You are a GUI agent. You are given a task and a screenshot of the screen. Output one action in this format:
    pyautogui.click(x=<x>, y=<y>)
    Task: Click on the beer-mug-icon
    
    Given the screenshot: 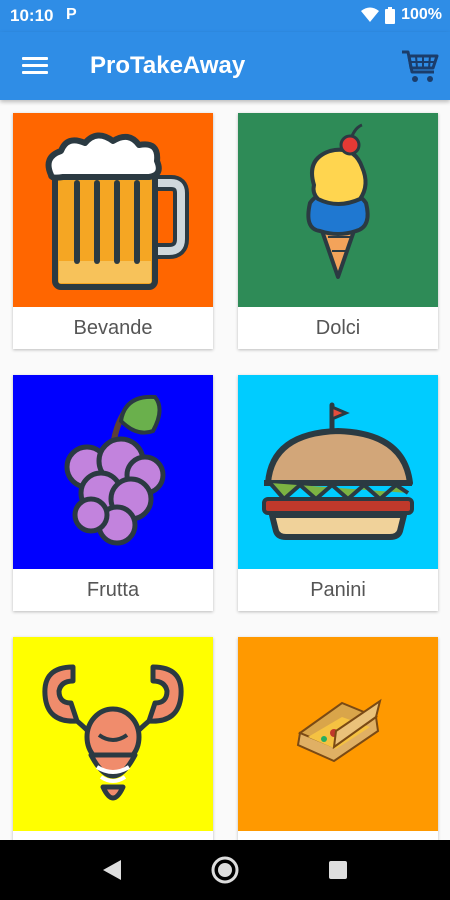 What is the action you would take?
    pyautogui.click(x=117, y=211)
    